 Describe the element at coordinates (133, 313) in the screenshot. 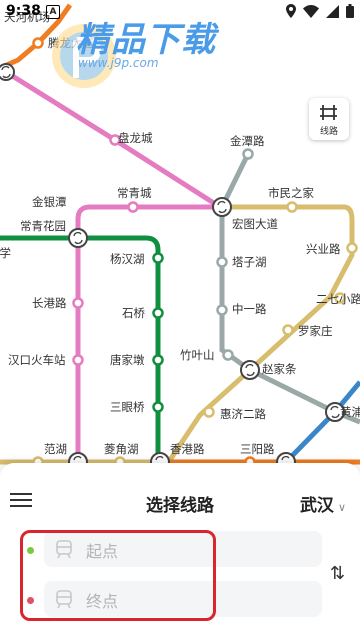

I see `station-label: 石桥` at that location.